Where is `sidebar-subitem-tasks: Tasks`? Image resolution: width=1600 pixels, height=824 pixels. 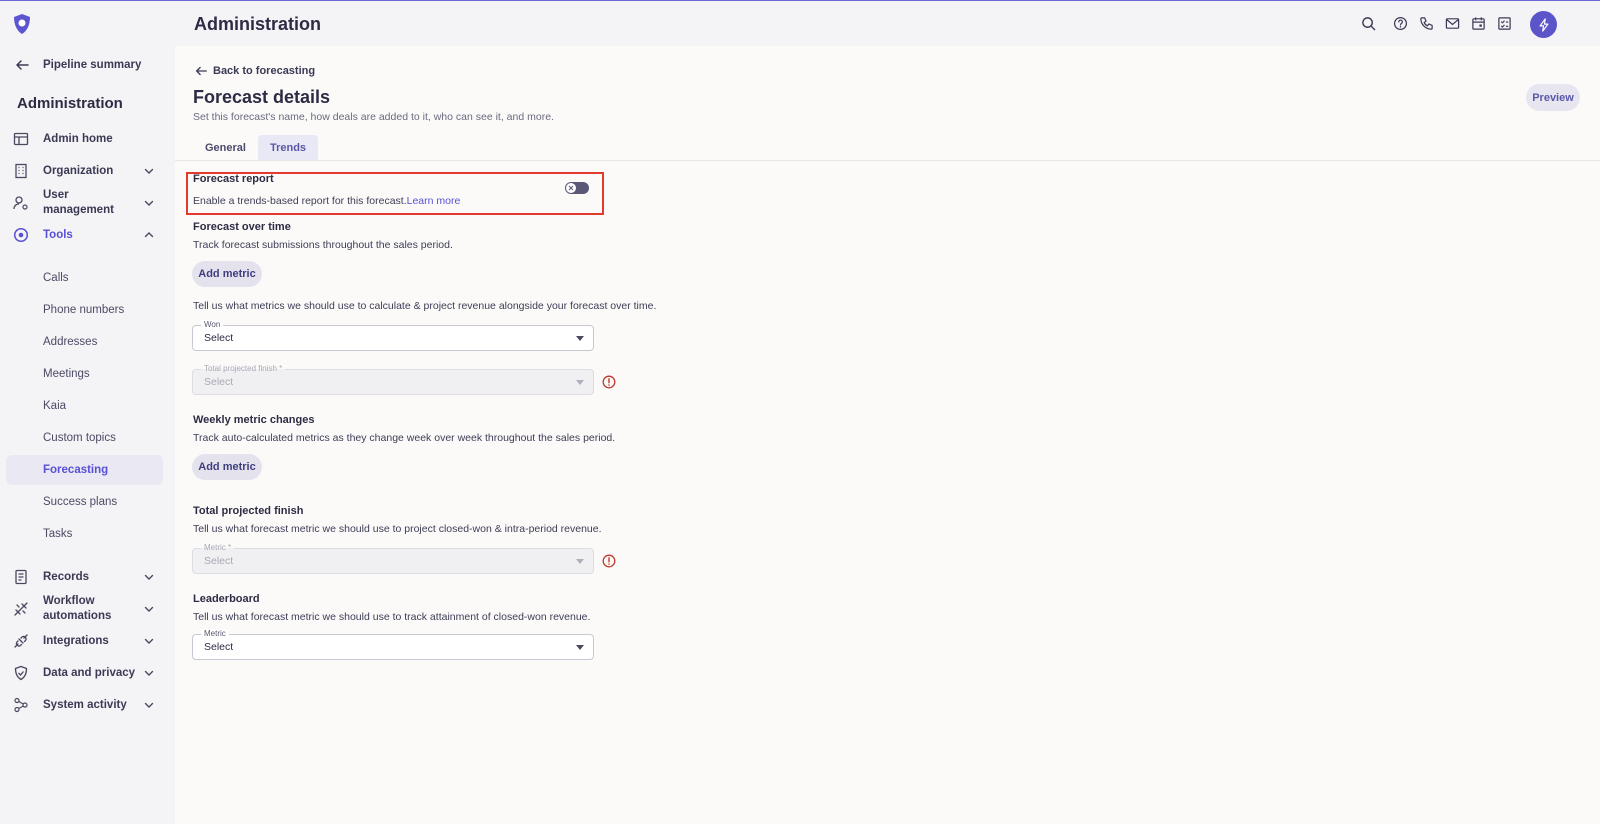
sidebar-subitem-tasks: Tasks is located at coordinates (84, 534).